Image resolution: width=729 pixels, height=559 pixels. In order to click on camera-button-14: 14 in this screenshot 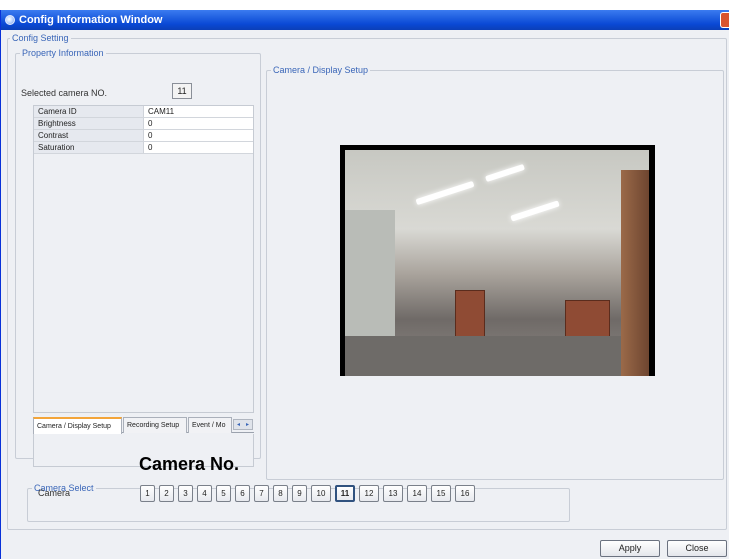, I will do `click(417, 493)`.